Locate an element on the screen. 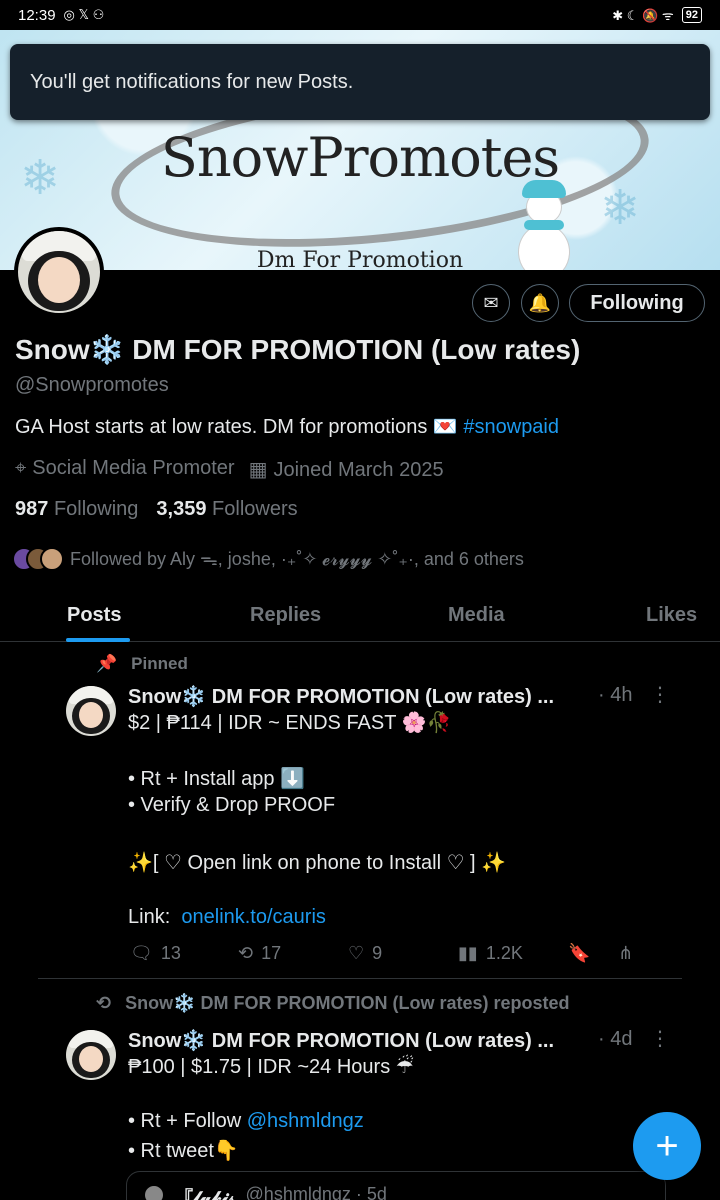 The image size is (720, 1200). profile-name: Snow❄️ DM FOR PROMOTION (Low rates) is located at coordinates (298, 349).